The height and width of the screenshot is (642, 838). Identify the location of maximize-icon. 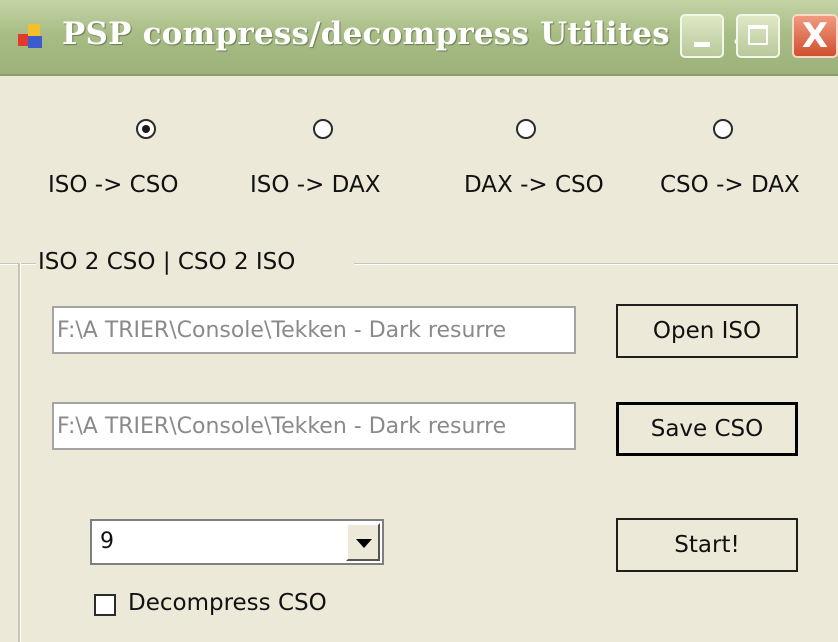
(758, 35).